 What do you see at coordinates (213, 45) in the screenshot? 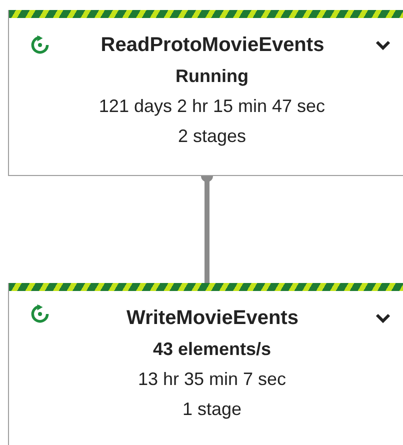
I see `stage-title: ReadProtoMovieEvents` at bounding box center [213, 45].